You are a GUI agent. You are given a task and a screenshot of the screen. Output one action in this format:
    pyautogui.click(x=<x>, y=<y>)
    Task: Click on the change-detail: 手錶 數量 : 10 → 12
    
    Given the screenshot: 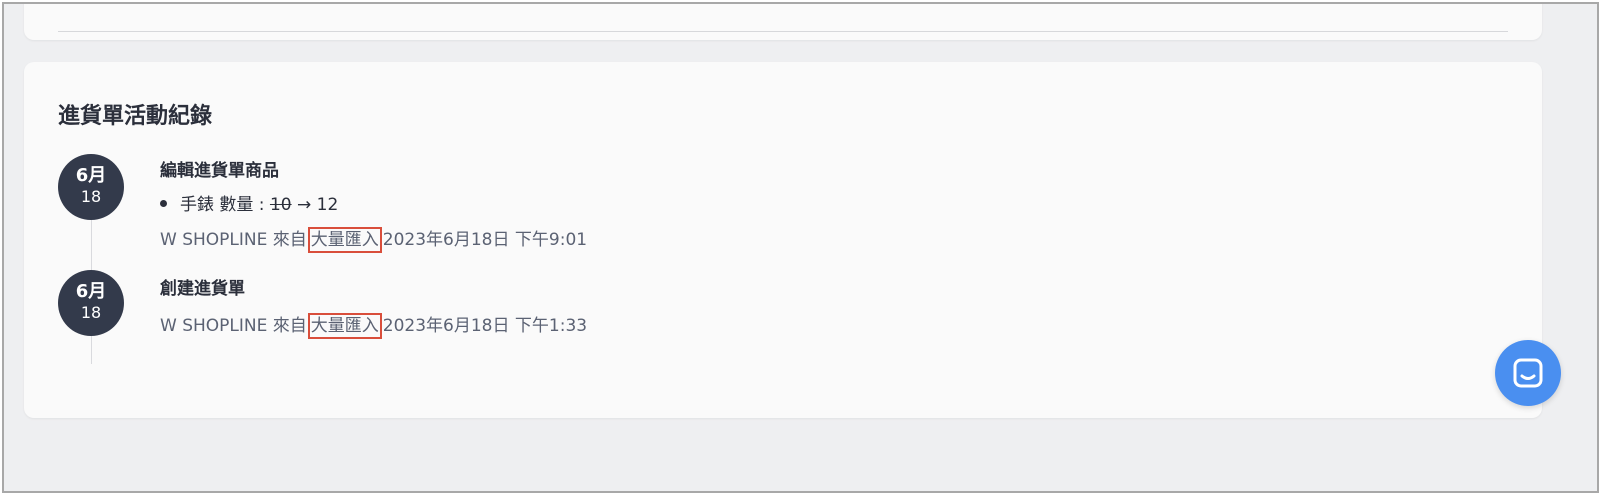 What is the action you would take?
    pyautogui.click(x=249, y=202)
    